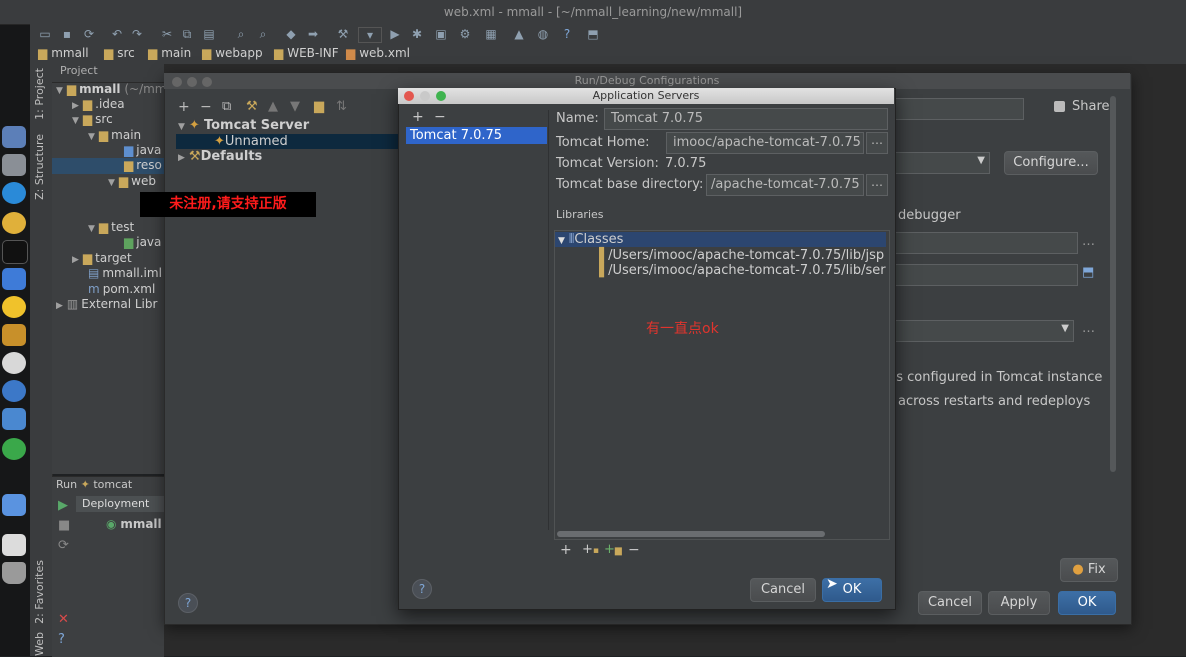 The width and height of the screenshot is (1186, 657). Describe the element at coordinates (207, 82) in the screenshot. I see `window-zoom-button` at that location.